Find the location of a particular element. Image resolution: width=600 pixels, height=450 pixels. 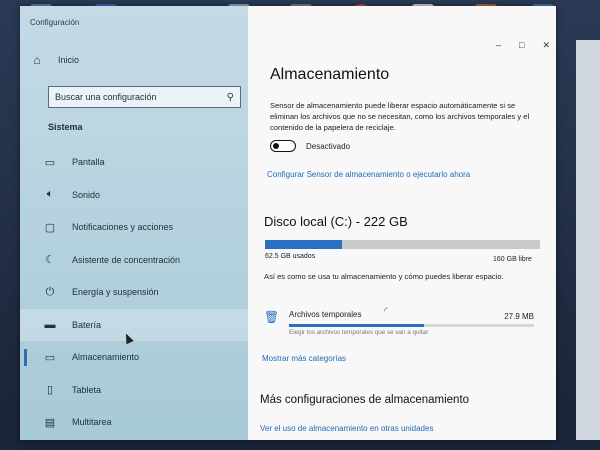

storage-sense-toggle is located at coordinates (283, 146).